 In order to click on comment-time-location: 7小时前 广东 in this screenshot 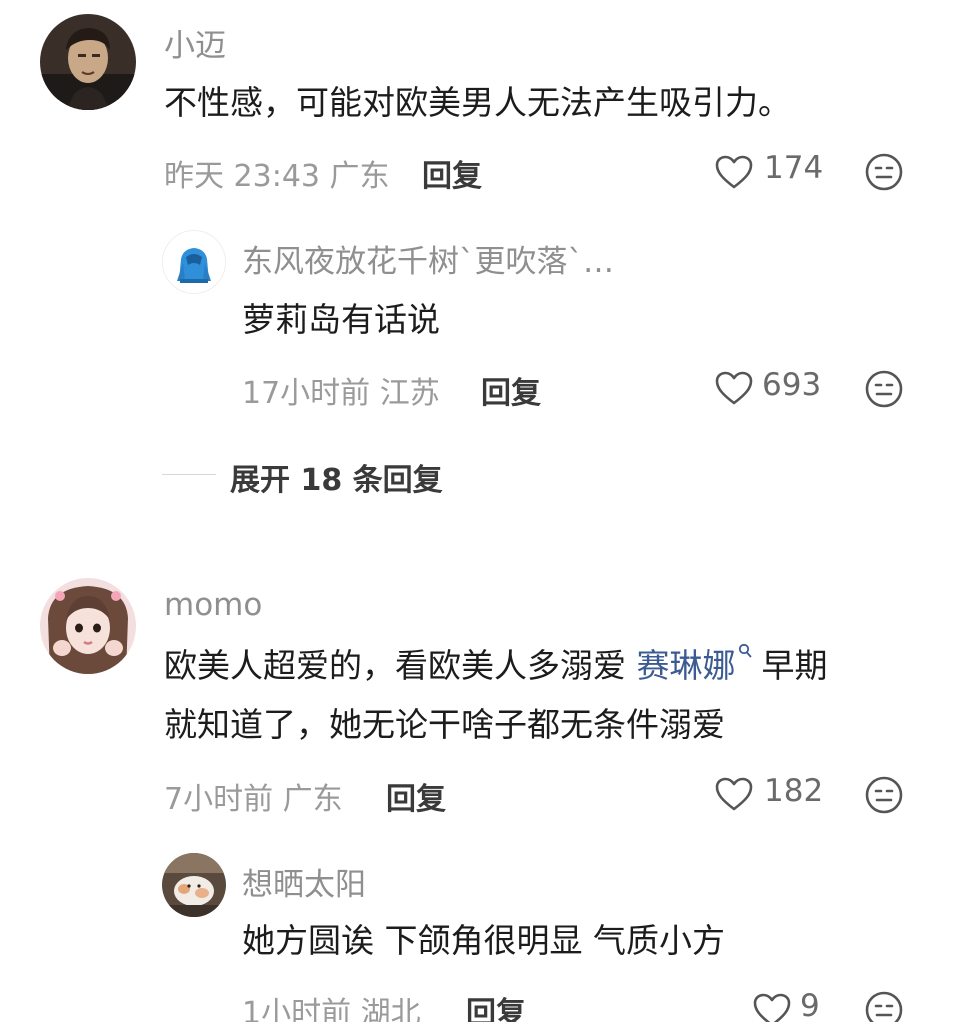, I will do `click(253, 799)`.